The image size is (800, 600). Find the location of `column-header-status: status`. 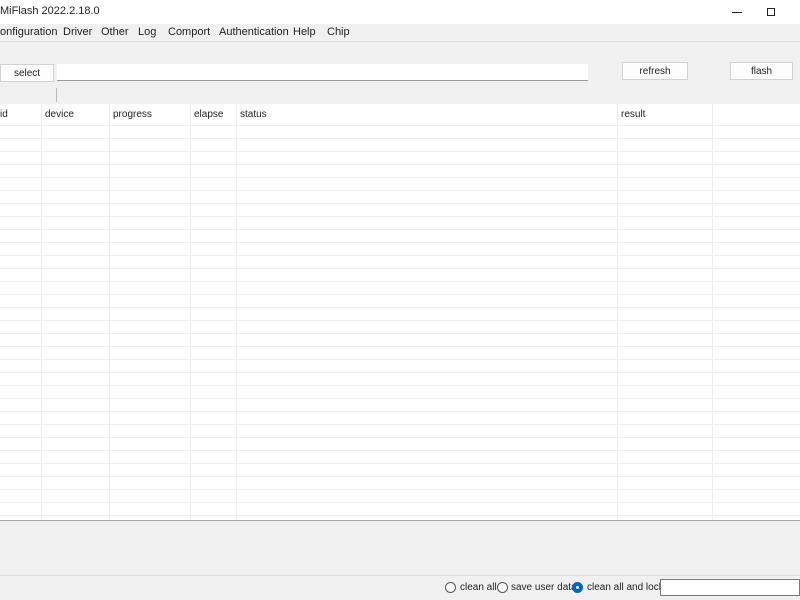

column-header-status: status is located at coordinates (253, 114).